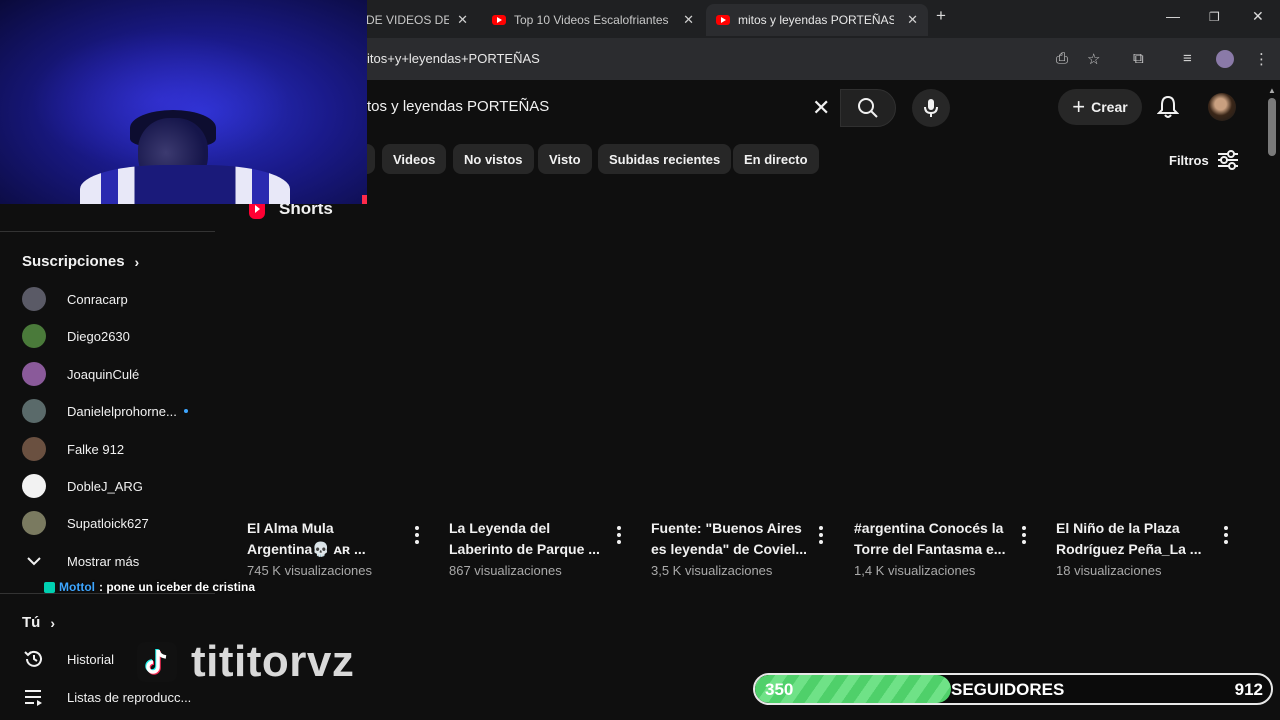 The width and height of the screenshot is (1280, 720). I want to click on restore-icon: ❐, so click(1214, 17).